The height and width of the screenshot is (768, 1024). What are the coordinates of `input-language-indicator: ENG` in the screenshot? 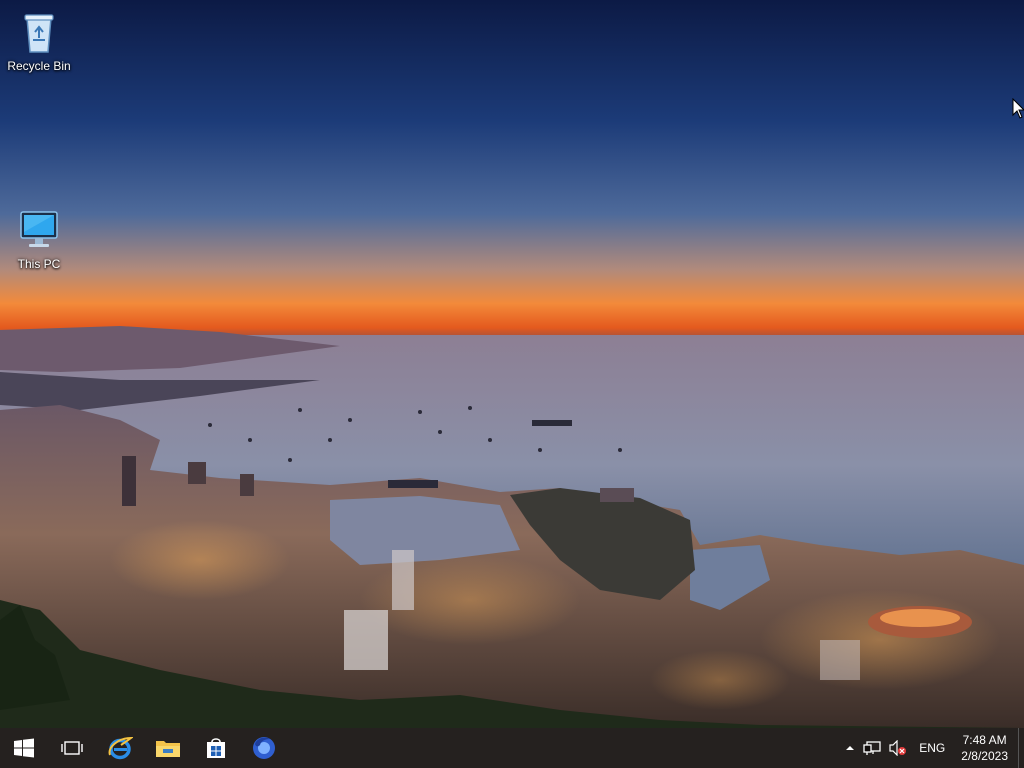 It's located at (932, 748).